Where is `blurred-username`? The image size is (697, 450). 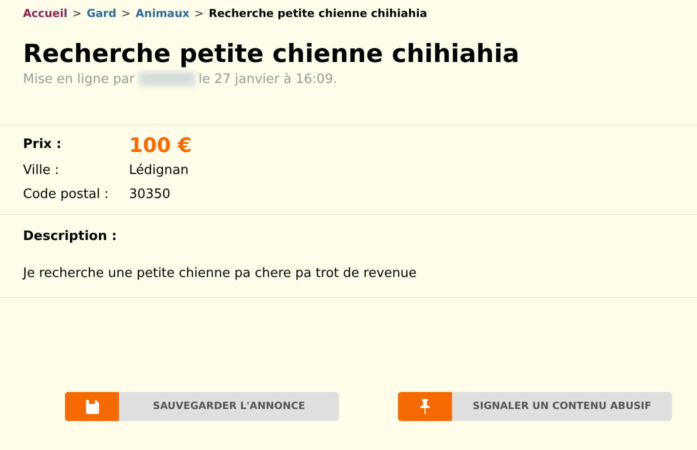 blurred-username is located at coordinates (166, 79).